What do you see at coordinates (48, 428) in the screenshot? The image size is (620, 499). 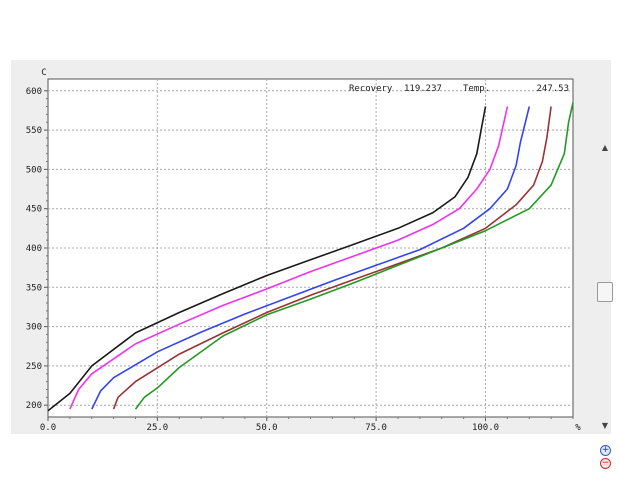 I see `x-tick-label: 0.0` at bounding box center [48, 428].